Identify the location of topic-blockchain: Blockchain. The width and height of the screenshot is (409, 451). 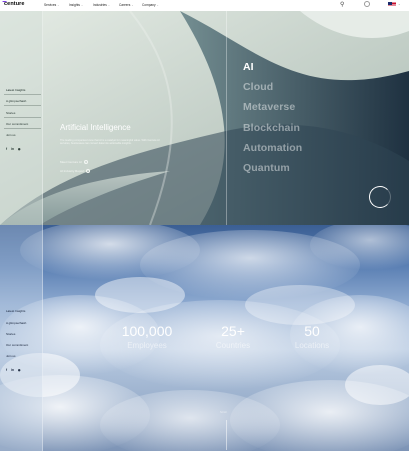
(271, 128).